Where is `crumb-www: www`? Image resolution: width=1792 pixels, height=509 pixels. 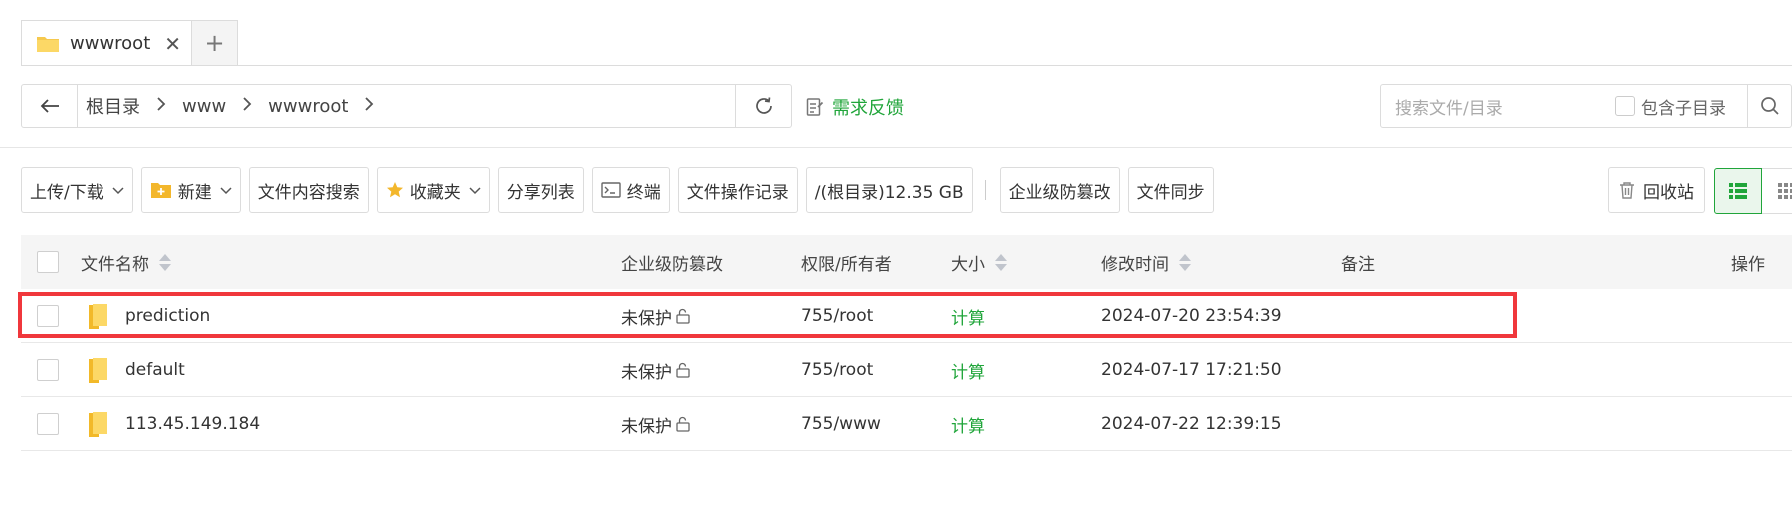 crumb-www: www is located at coordinates (225, 106).